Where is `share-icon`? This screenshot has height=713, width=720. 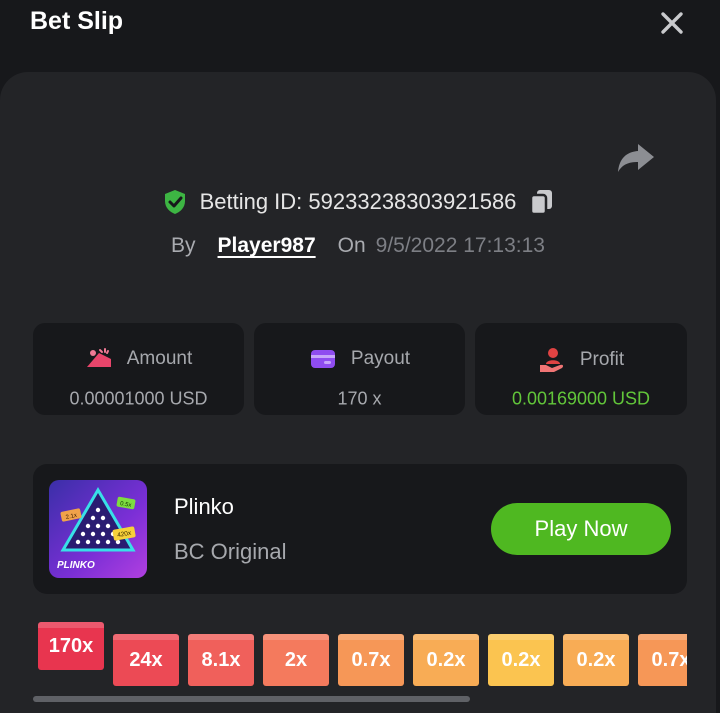 share-icon is located at coordinates (636, 158).